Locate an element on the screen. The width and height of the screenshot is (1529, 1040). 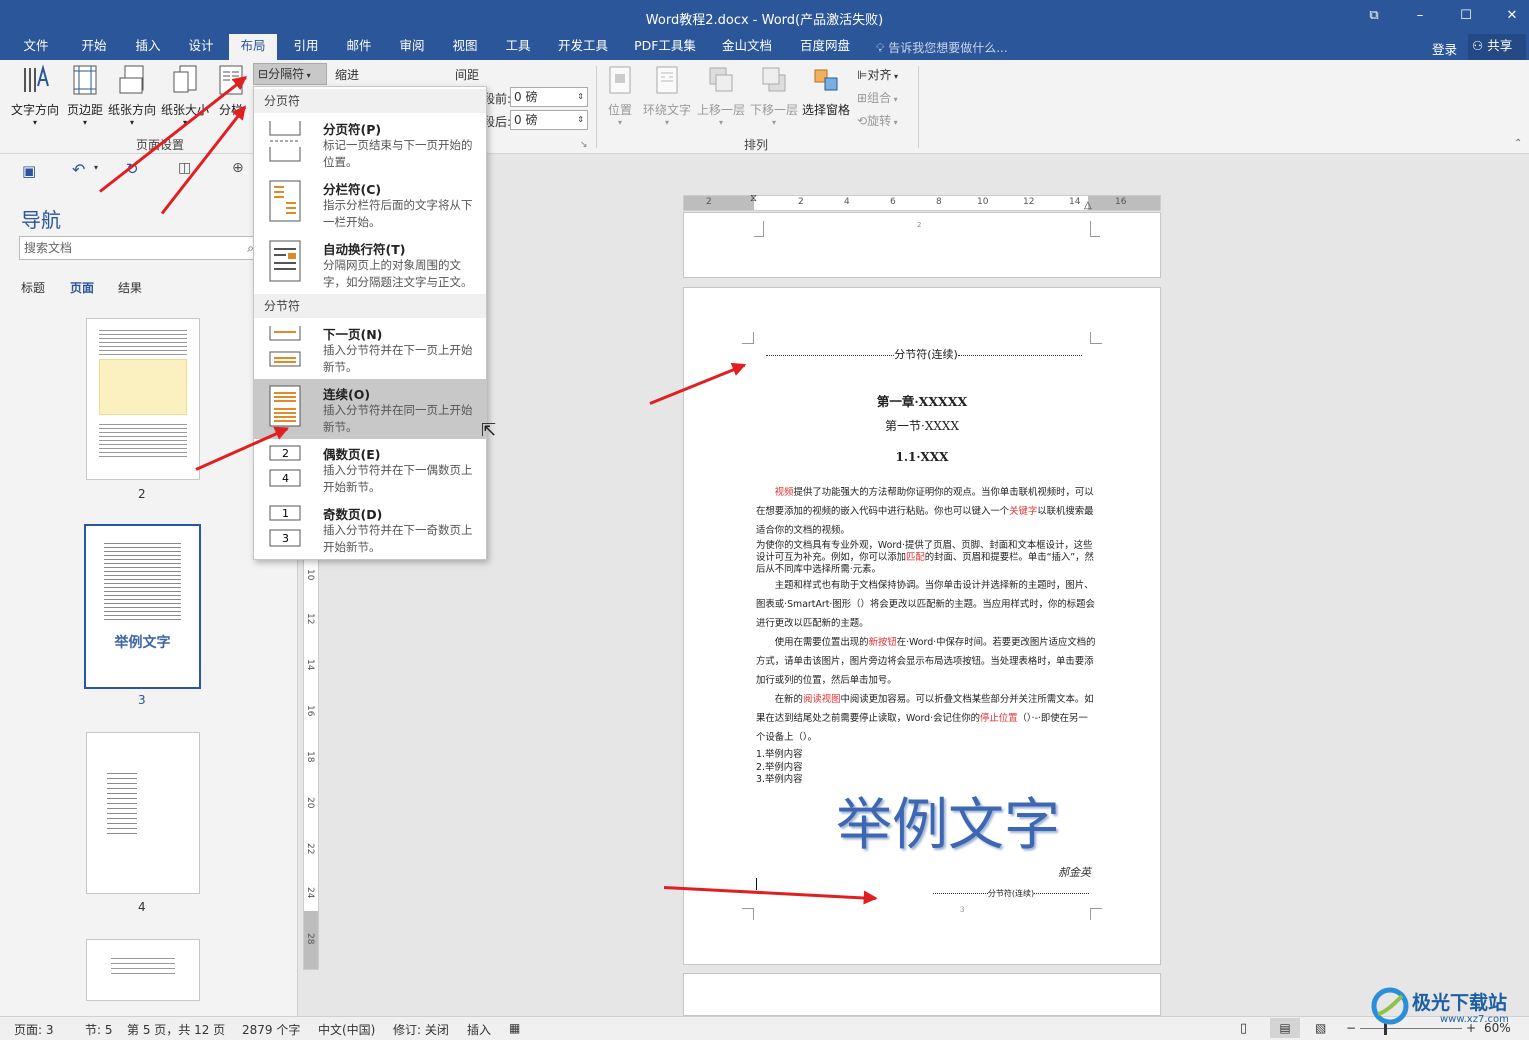
spacing-after-label: 段后: is located at coordinates (497, 122).